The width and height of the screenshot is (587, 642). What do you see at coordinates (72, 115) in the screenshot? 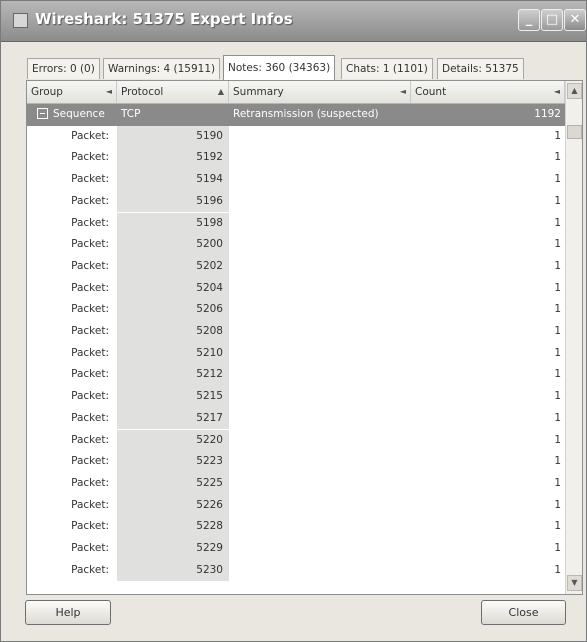
I see `group-cell: Sequence` at bounding box center [72, 115].